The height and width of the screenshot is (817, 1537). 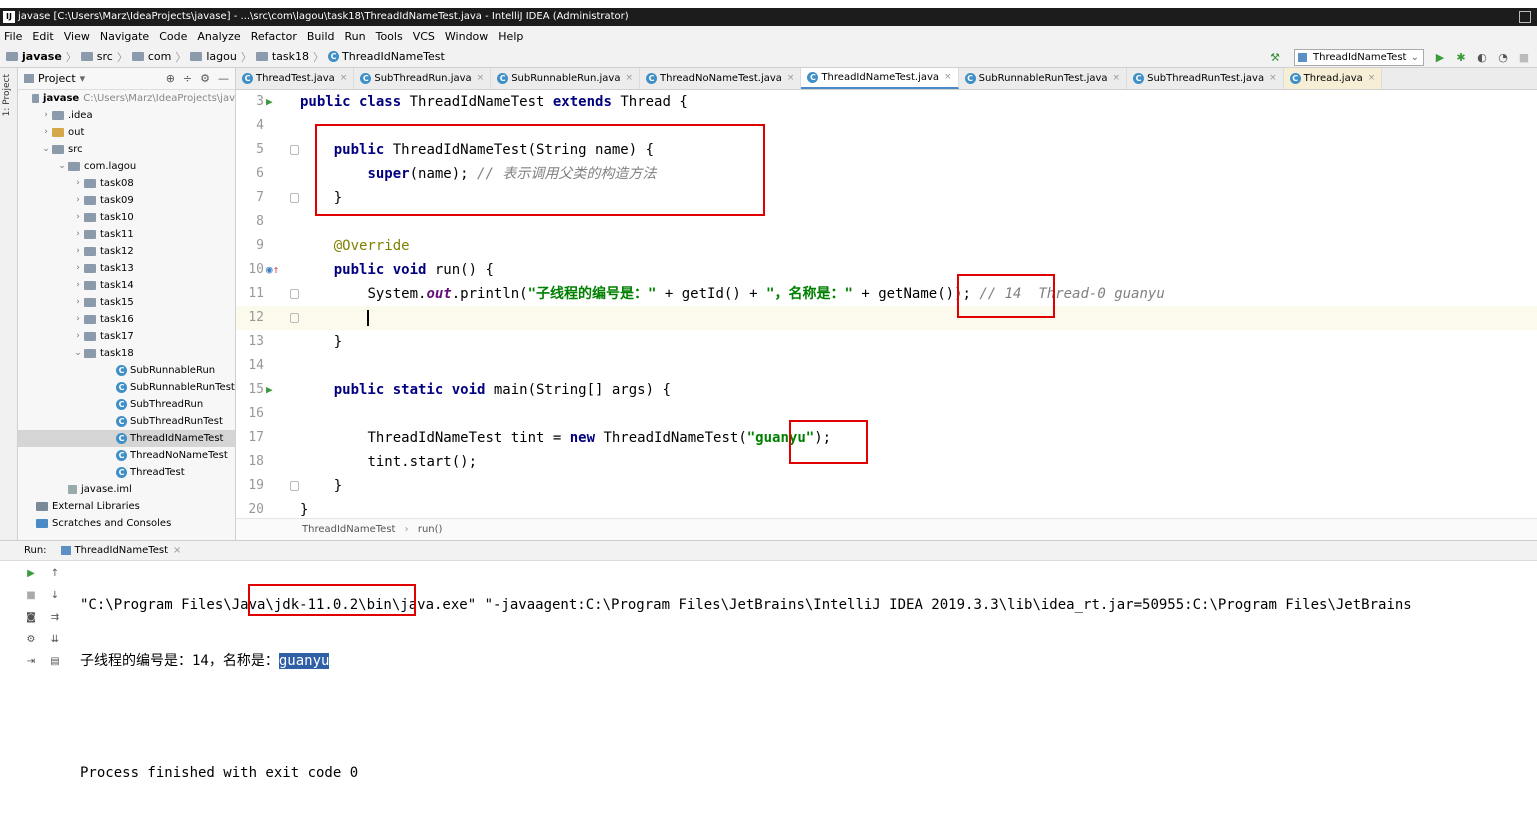 What do you see at coordinates (1482, 57) in the screenshot?
I see `coverage-icon: ◐` at bounding box center [1482, 57].